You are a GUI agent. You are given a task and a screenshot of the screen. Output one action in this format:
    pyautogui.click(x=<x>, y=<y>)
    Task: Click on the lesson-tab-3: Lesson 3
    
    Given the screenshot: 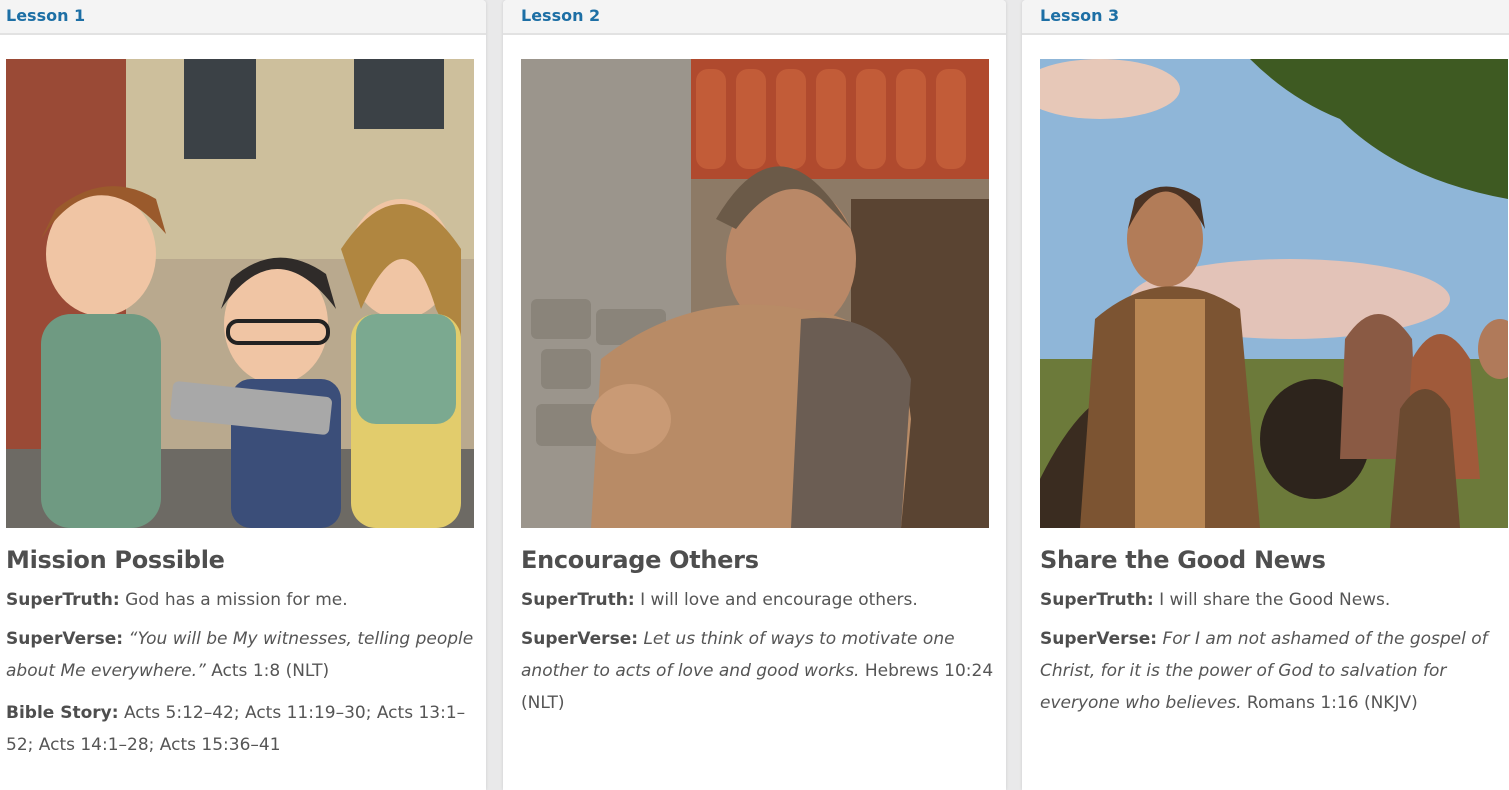 What is the action you would take?
    pyautogui.click(x=1265, y=17)
    